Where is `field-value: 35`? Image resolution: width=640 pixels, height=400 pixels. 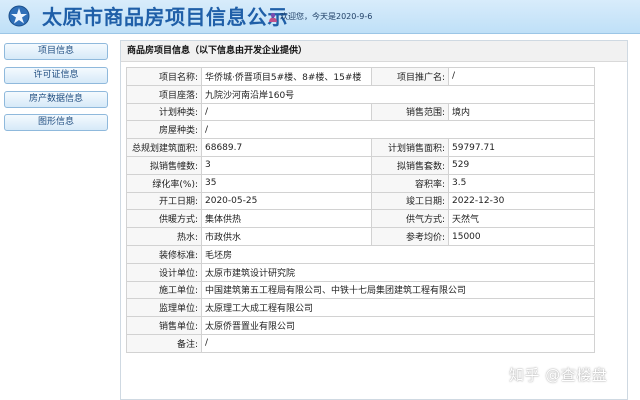
field-value: 35 is located at coordinates (286, 183).